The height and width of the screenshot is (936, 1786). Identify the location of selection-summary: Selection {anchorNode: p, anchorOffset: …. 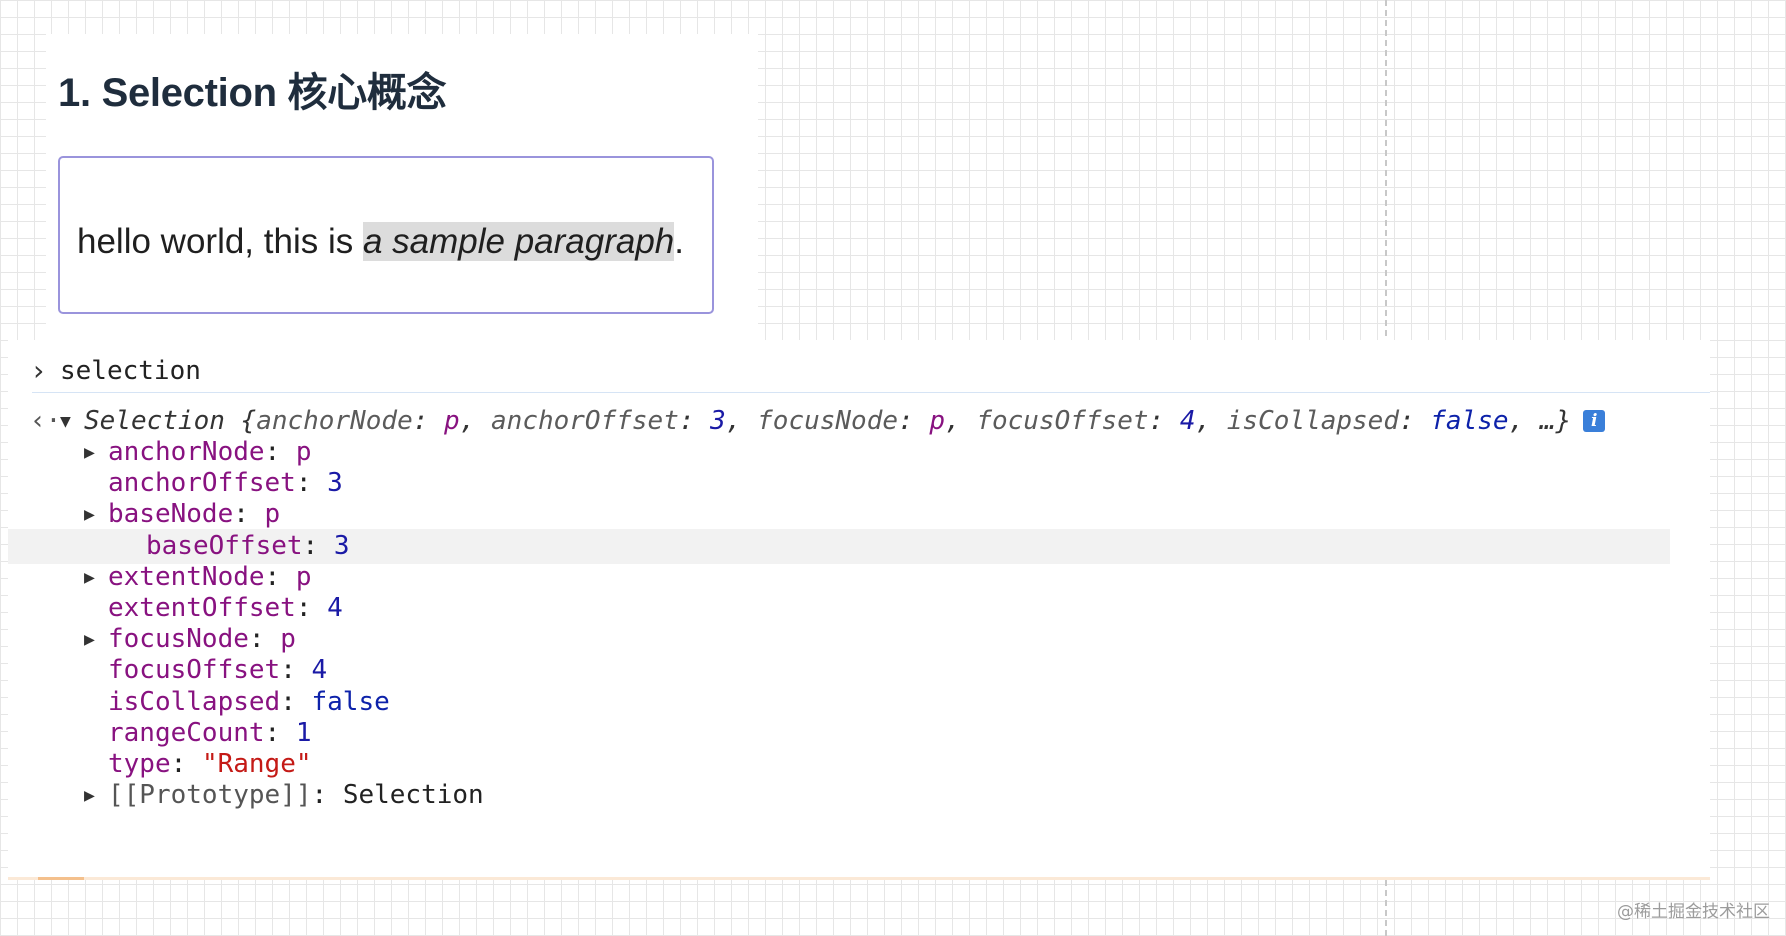
(828, 421).